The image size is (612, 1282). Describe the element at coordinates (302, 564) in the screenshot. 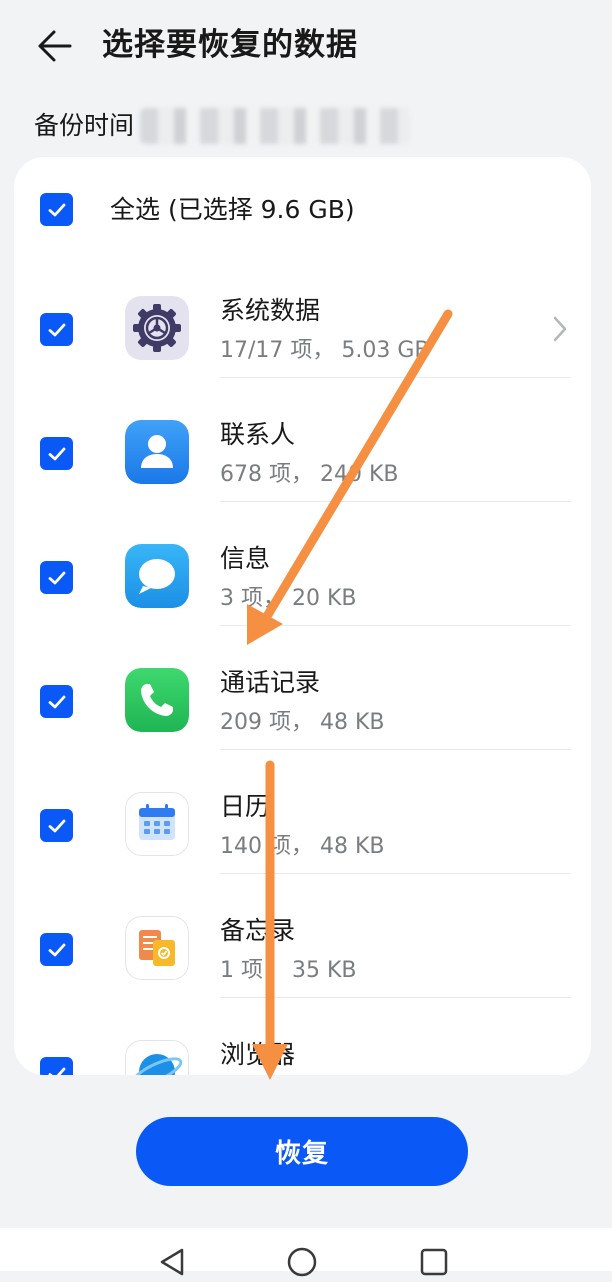

I see `list-item-messages: 信息 3 项， 20 KB` at that location.